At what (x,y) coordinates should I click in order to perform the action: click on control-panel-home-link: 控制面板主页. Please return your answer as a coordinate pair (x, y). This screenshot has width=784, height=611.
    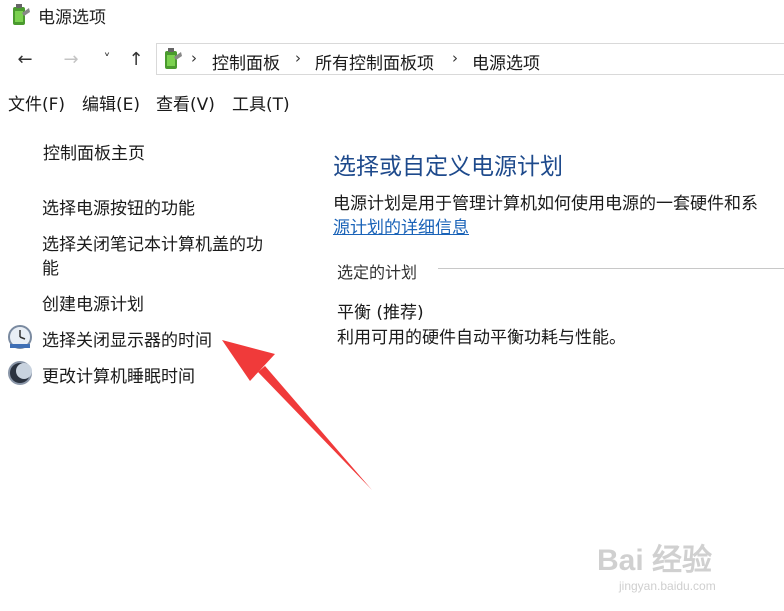
    Looking at the image, I should click on (94, 151).